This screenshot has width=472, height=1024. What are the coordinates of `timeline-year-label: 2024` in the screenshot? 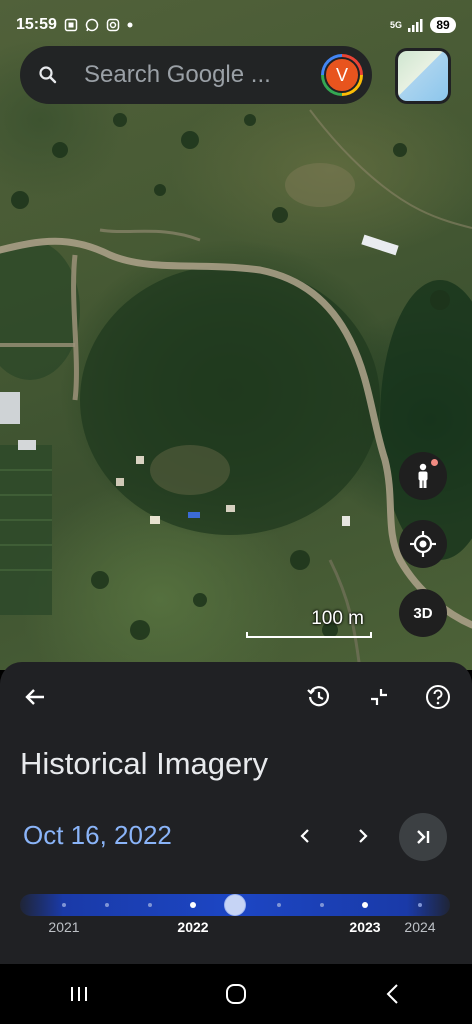 It's located at (420, 927).